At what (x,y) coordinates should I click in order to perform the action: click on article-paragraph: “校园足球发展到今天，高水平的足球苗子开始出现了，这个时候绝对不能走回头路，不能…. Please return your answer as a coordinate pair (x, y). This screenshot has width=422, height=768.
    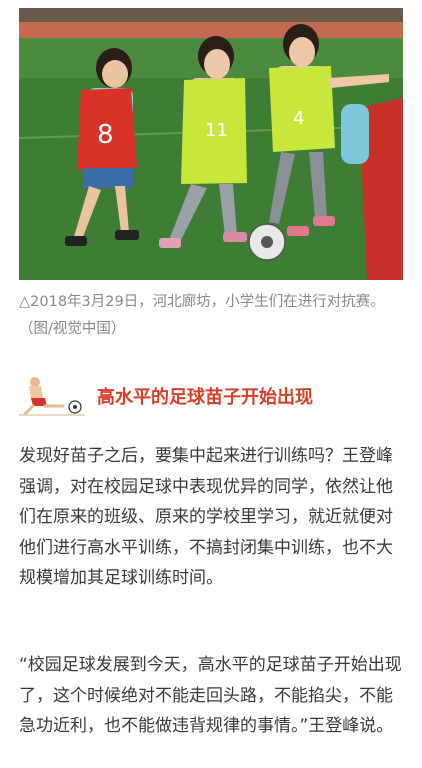
    Looking at the image, I should click on (210, 695).